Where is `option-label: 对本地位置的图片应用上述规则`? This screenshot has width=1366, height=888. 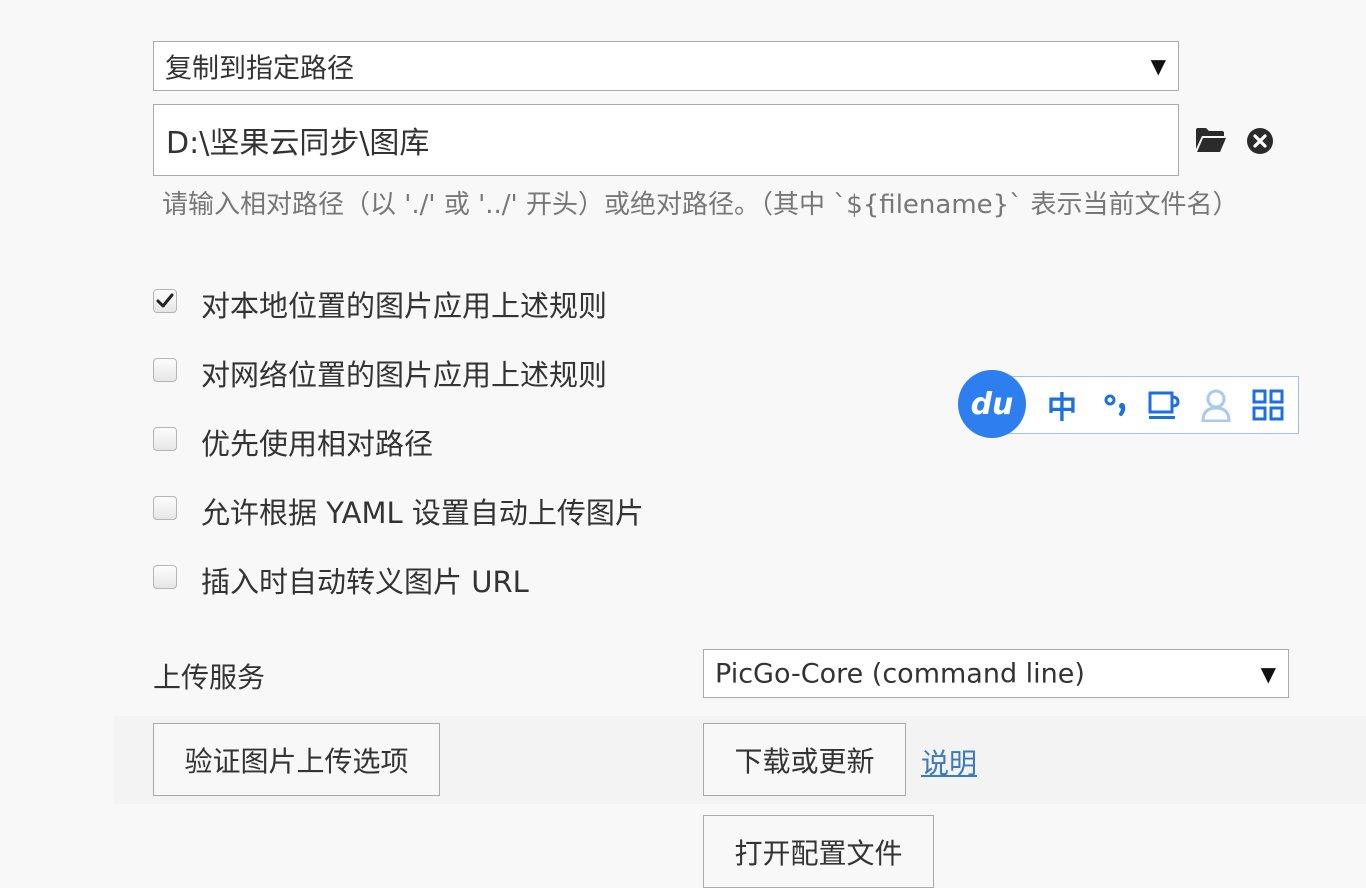 option-label: 对本地位置的图片应用上述规则 is located at coordinates (404, 306).